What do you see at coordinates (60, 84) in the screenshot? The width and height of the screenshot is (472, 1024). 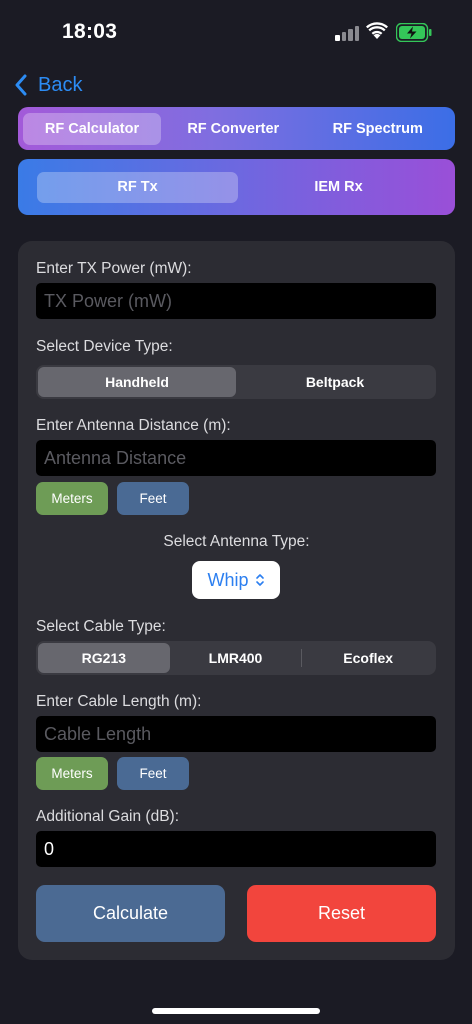 I see `back-label: Back` at bounding box center [60, 84].